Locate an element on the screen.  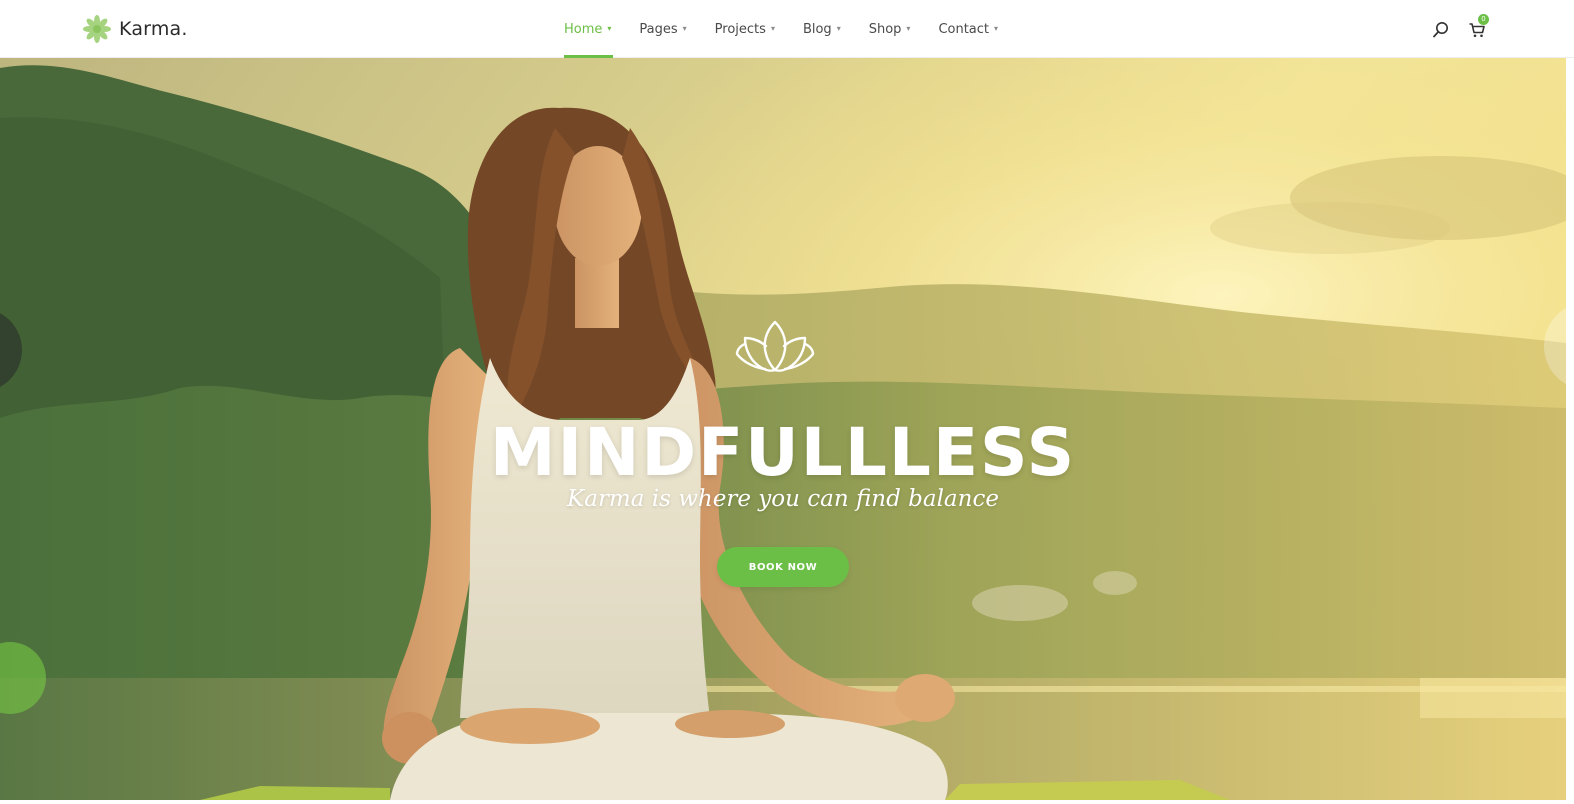
search-button is located at coordinates (1441, 30).